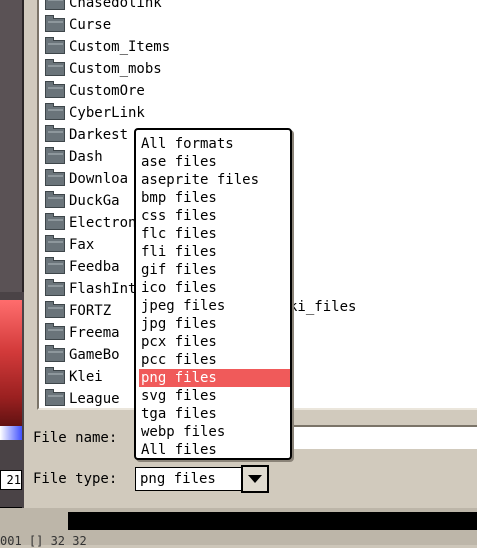 Image resolution: width=477 pixels, height=548 pixels. Describe the element at coordinates (214, 252) in the screenshot. I see `file-type-option: fli files` at that location.